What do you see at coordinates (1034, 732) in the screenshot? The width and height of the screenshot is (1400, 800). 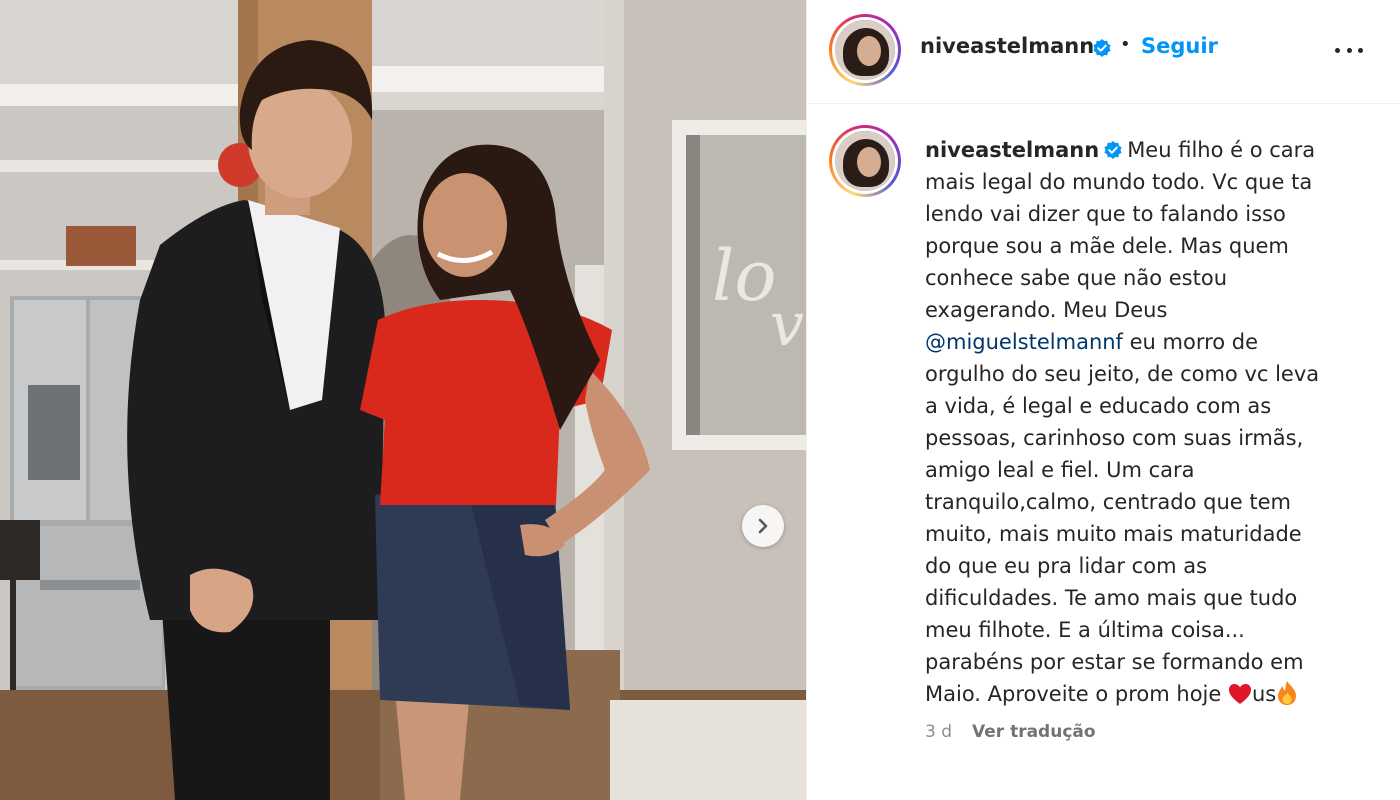 I see `see-translation-link: Ver tradução` at bounding box center [1034, 732].